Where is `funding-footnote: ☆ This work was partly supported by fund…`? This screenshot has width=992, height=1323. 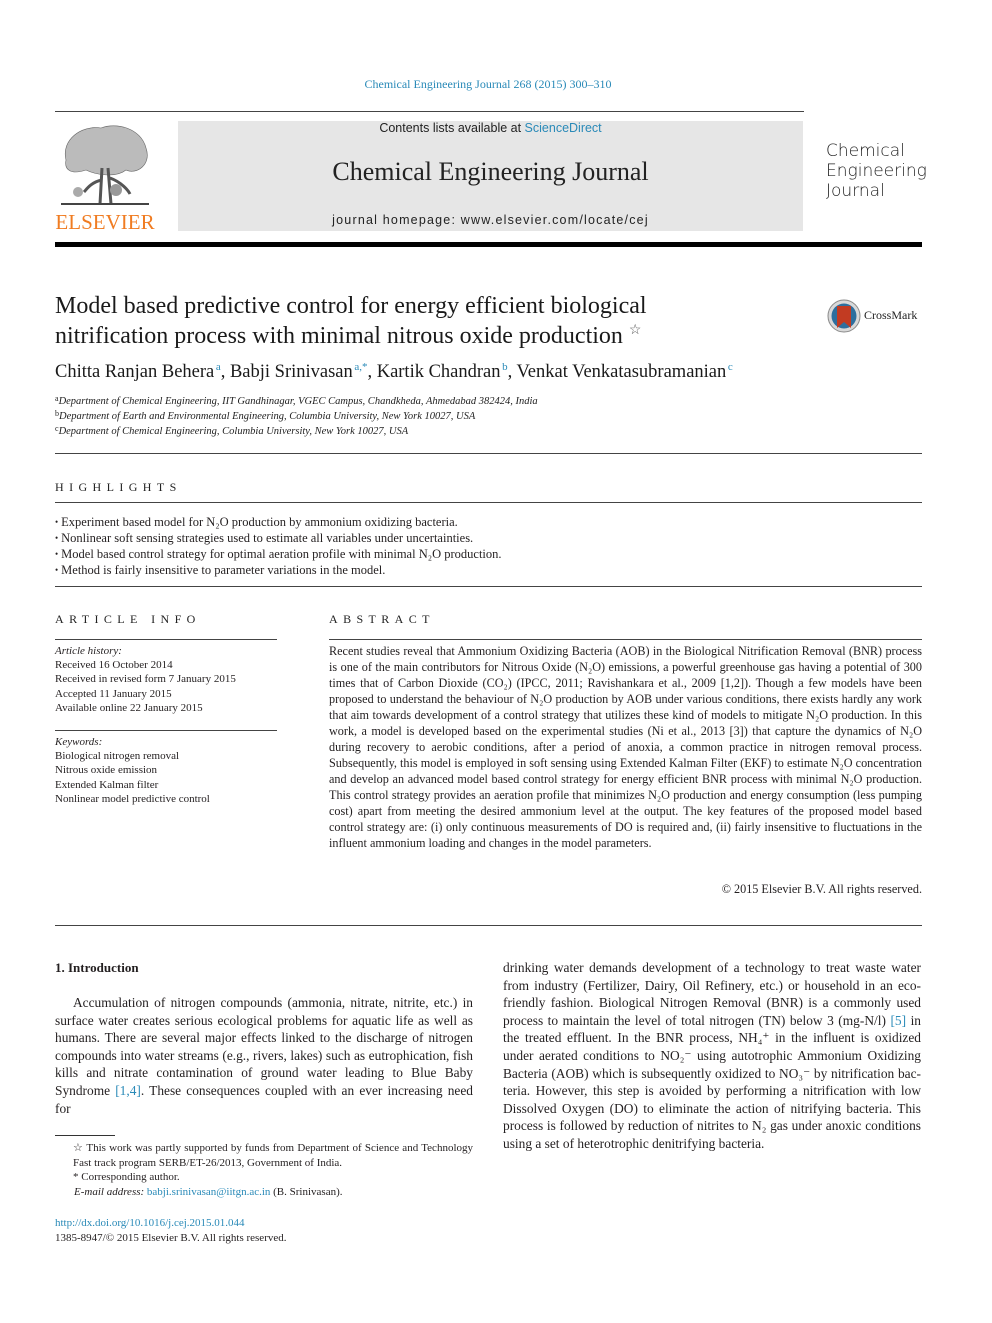
funding-footnote: ☆ This work was partly supported by fund… is located at coordinates (273, 1155).